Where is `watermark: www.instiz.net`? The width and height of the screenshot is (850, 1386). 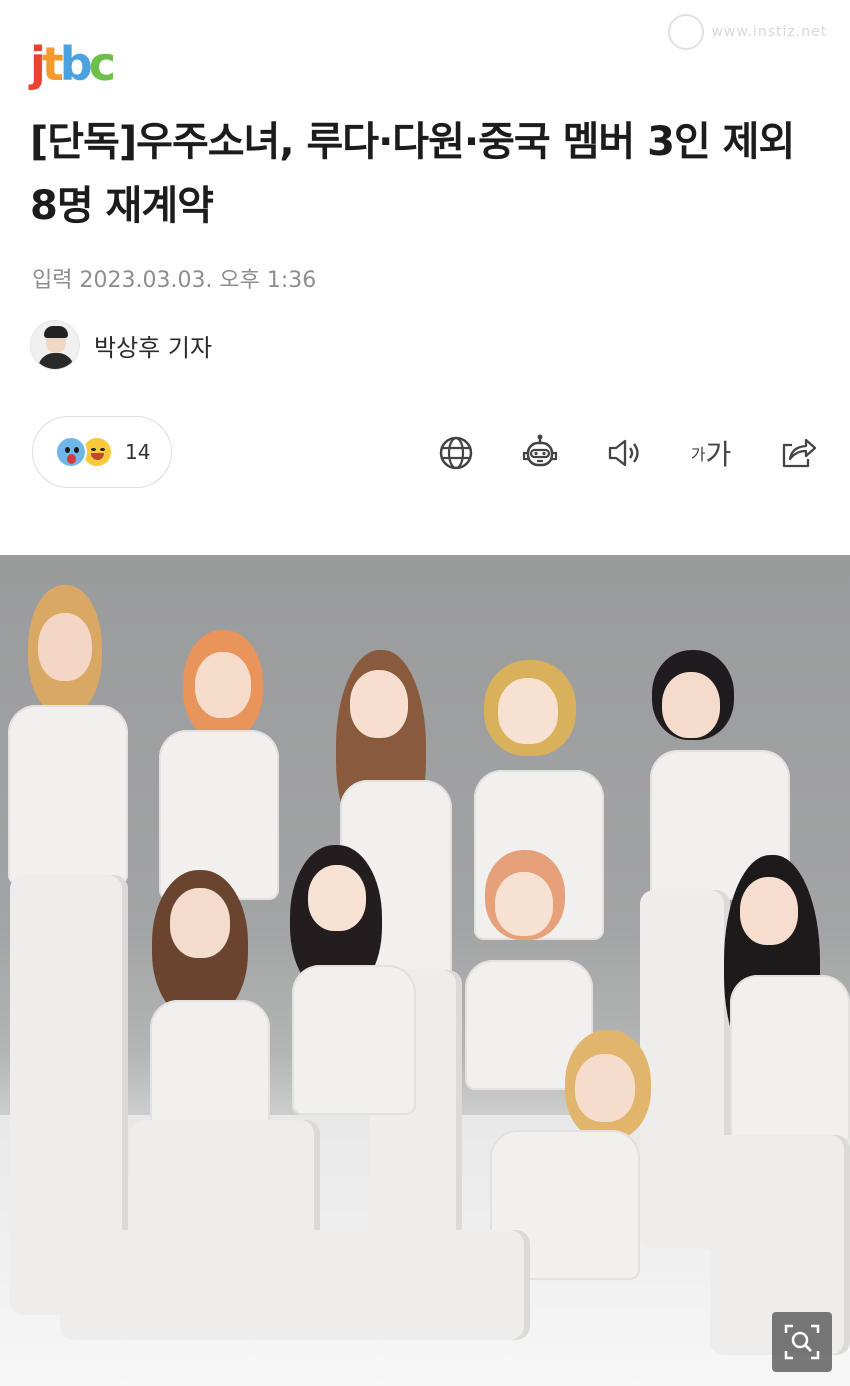
watermark: www.instiz.net is located at coordinates (747, 32).